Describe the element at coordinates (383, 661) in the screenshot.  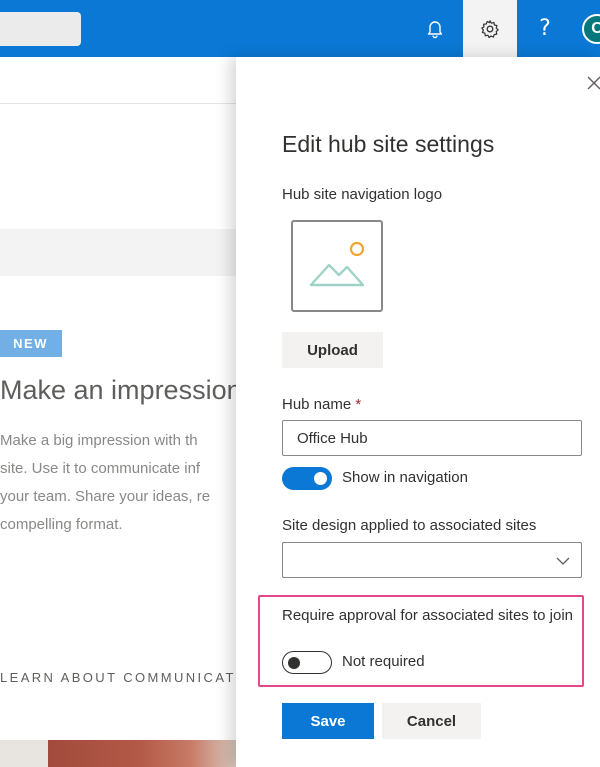
I see `approval-status-label: Not required` at that location.